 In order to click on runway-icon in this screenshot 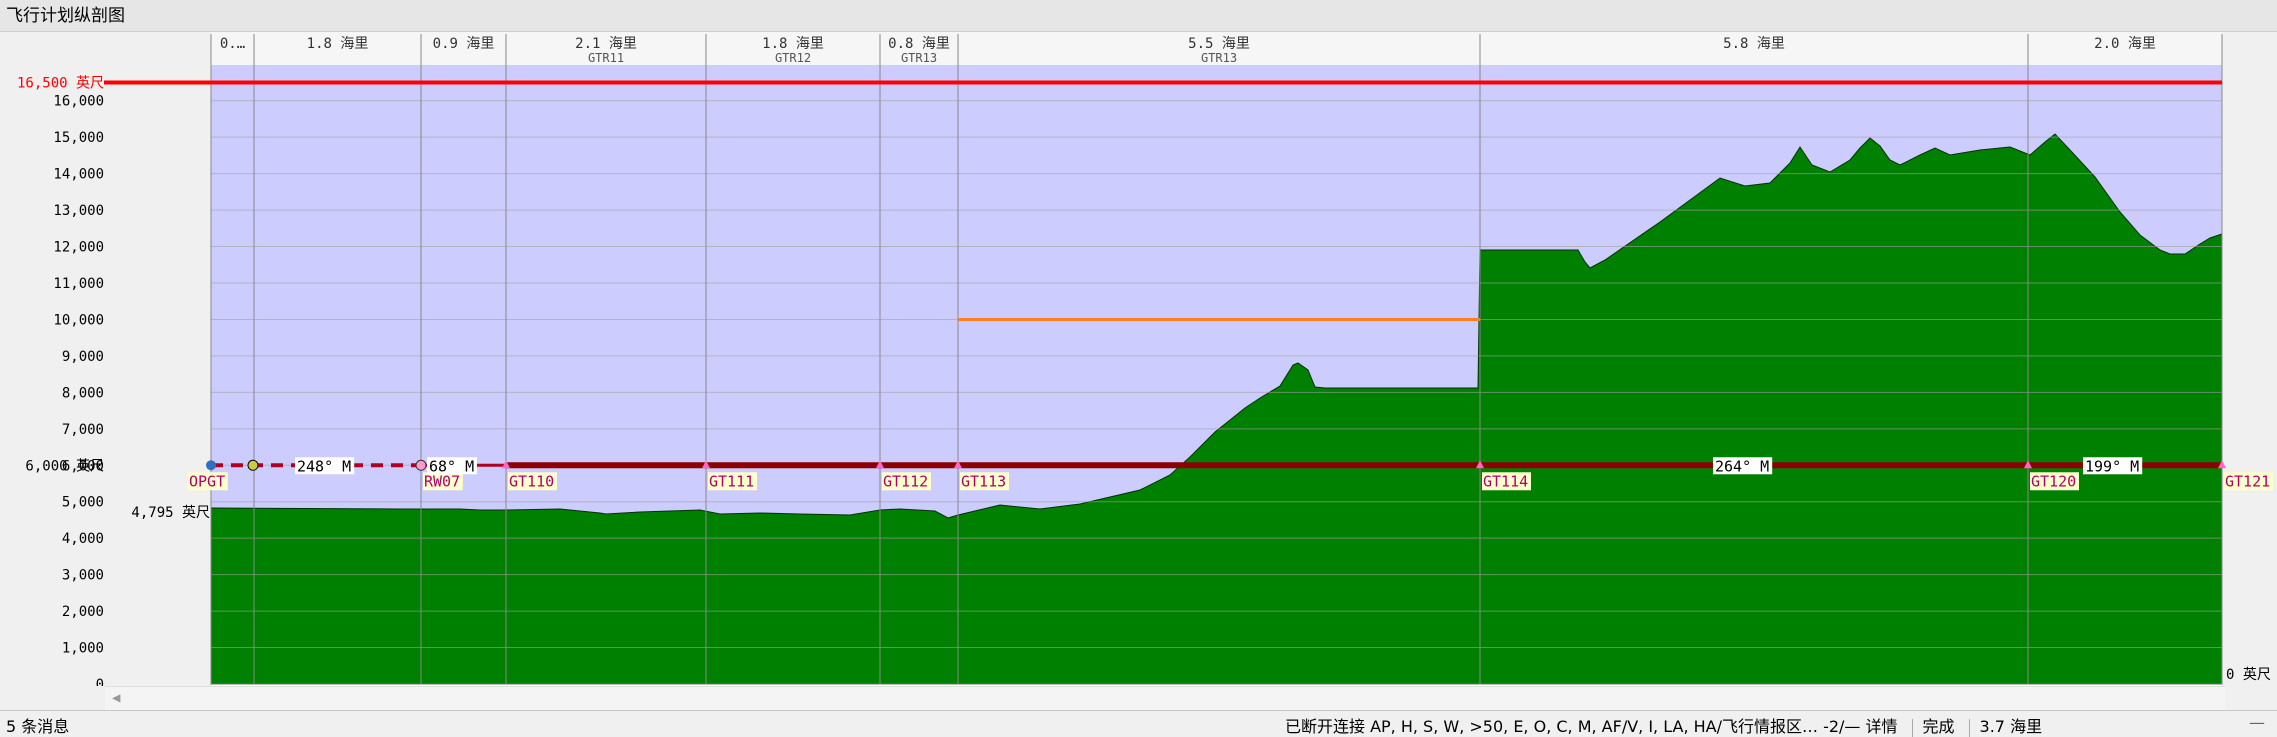, I will do `click(421, 465)`.